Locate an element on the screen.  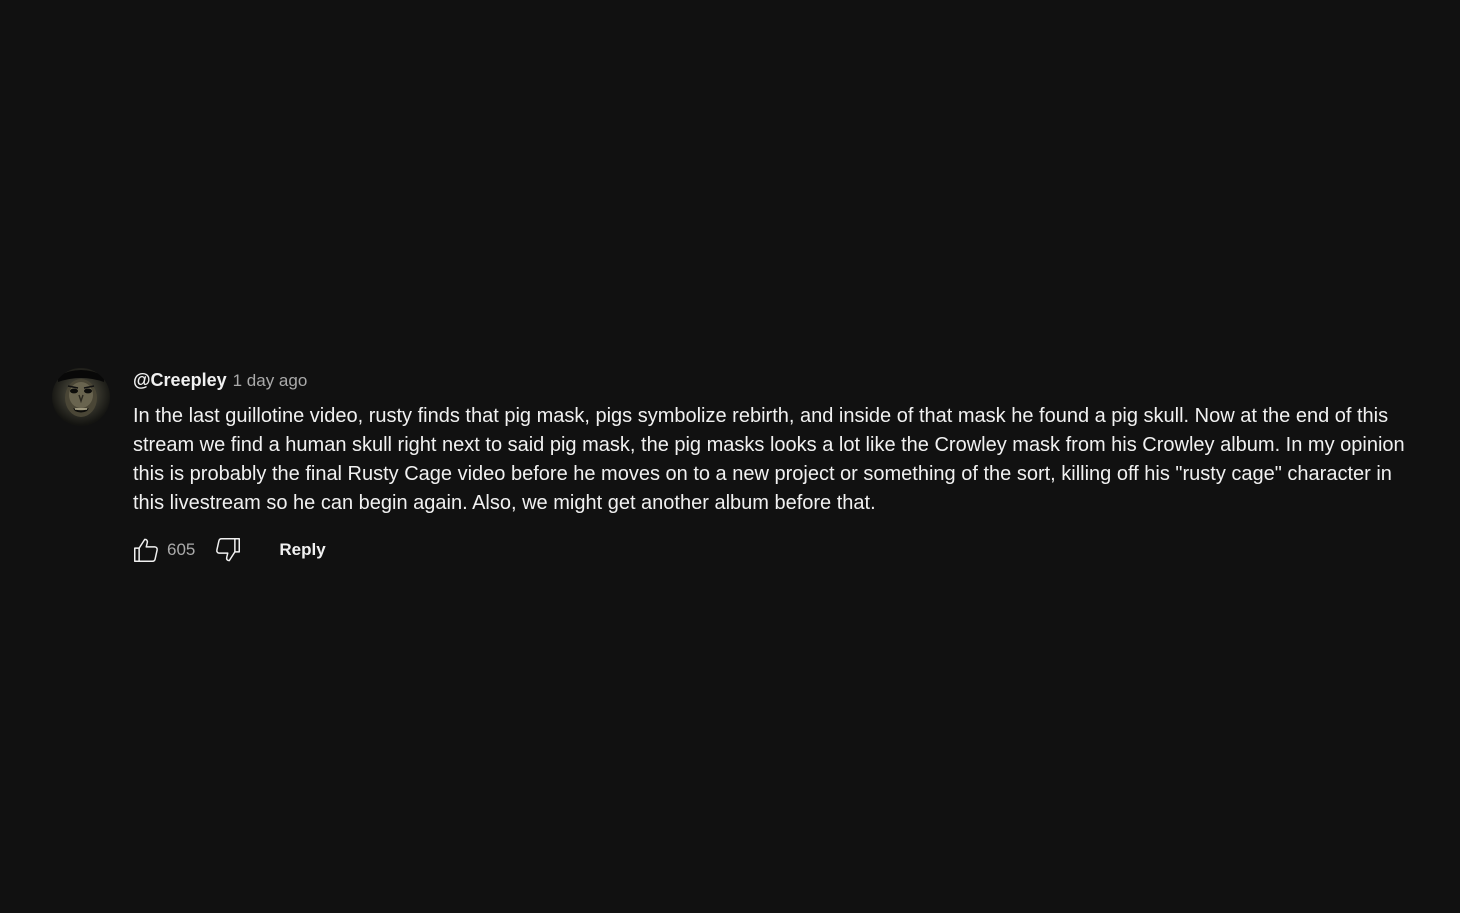
comment-actions: 605 Reply is located at coordinates (785, 550).